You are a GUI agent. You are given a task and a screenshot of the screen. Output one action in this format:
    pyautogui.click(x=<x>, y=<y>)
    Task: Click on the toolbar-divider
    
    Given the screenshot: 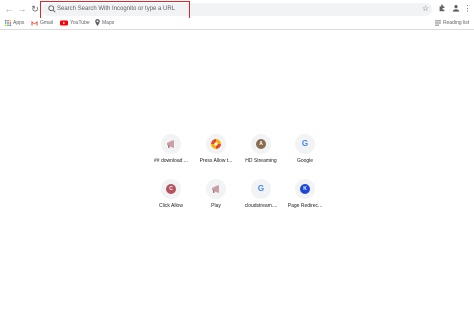 What is the action you would take?
    pyautogui.click(x=237, y=29)
    